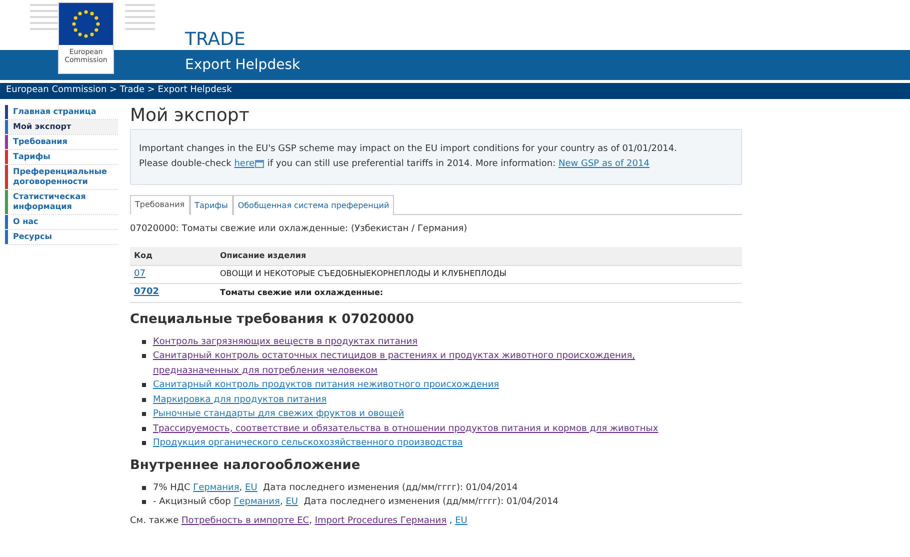 This screenshot has height=557, width=910. Describe the element at coordinates (63, 237) in the screenshot. I see `sidebar-item: Ресурсы` at that location.